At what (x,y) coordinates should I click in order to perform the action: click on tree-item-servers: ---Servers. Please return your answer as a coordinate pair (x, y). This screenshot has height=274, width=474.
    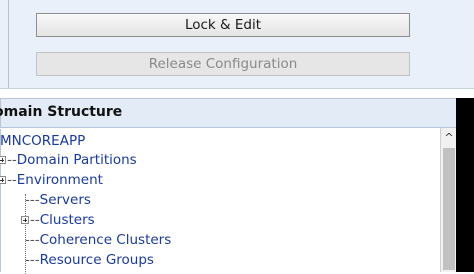
    Looking at the image, I should click on (58, 200).